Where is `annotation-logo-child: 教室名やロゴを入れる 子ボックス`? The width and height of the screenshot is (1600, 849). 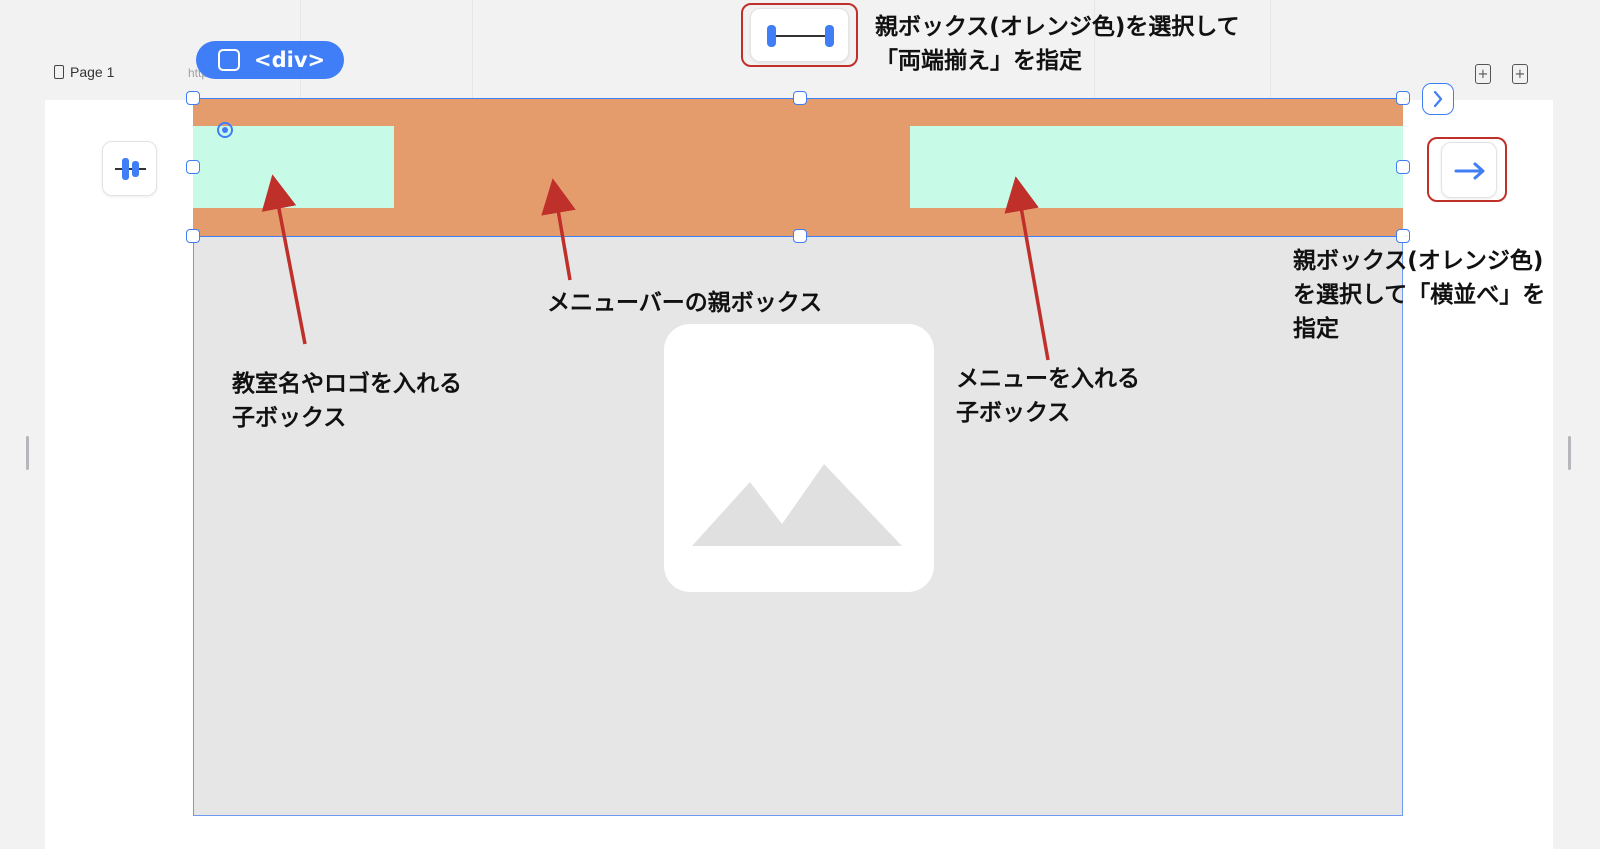 annotation-logo-child: 教室名やロゴを入れる 子ボックス is located at coordinates (347, 401).